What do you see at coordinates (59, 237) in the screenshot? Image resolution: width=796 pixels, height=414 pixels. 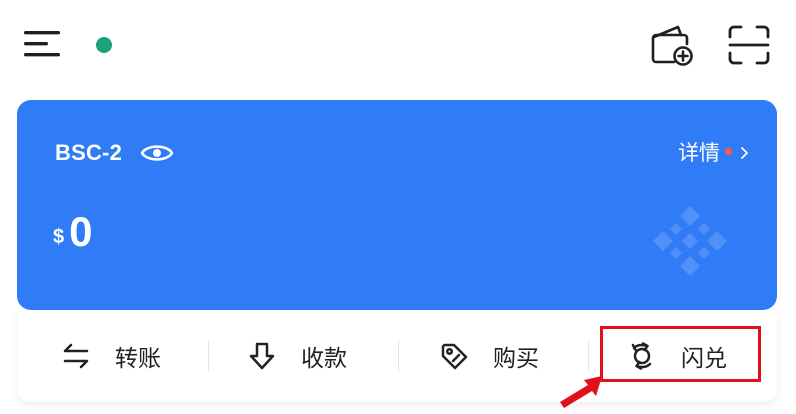 I see `currency-symbol: $` at bounding box center [59, 237].